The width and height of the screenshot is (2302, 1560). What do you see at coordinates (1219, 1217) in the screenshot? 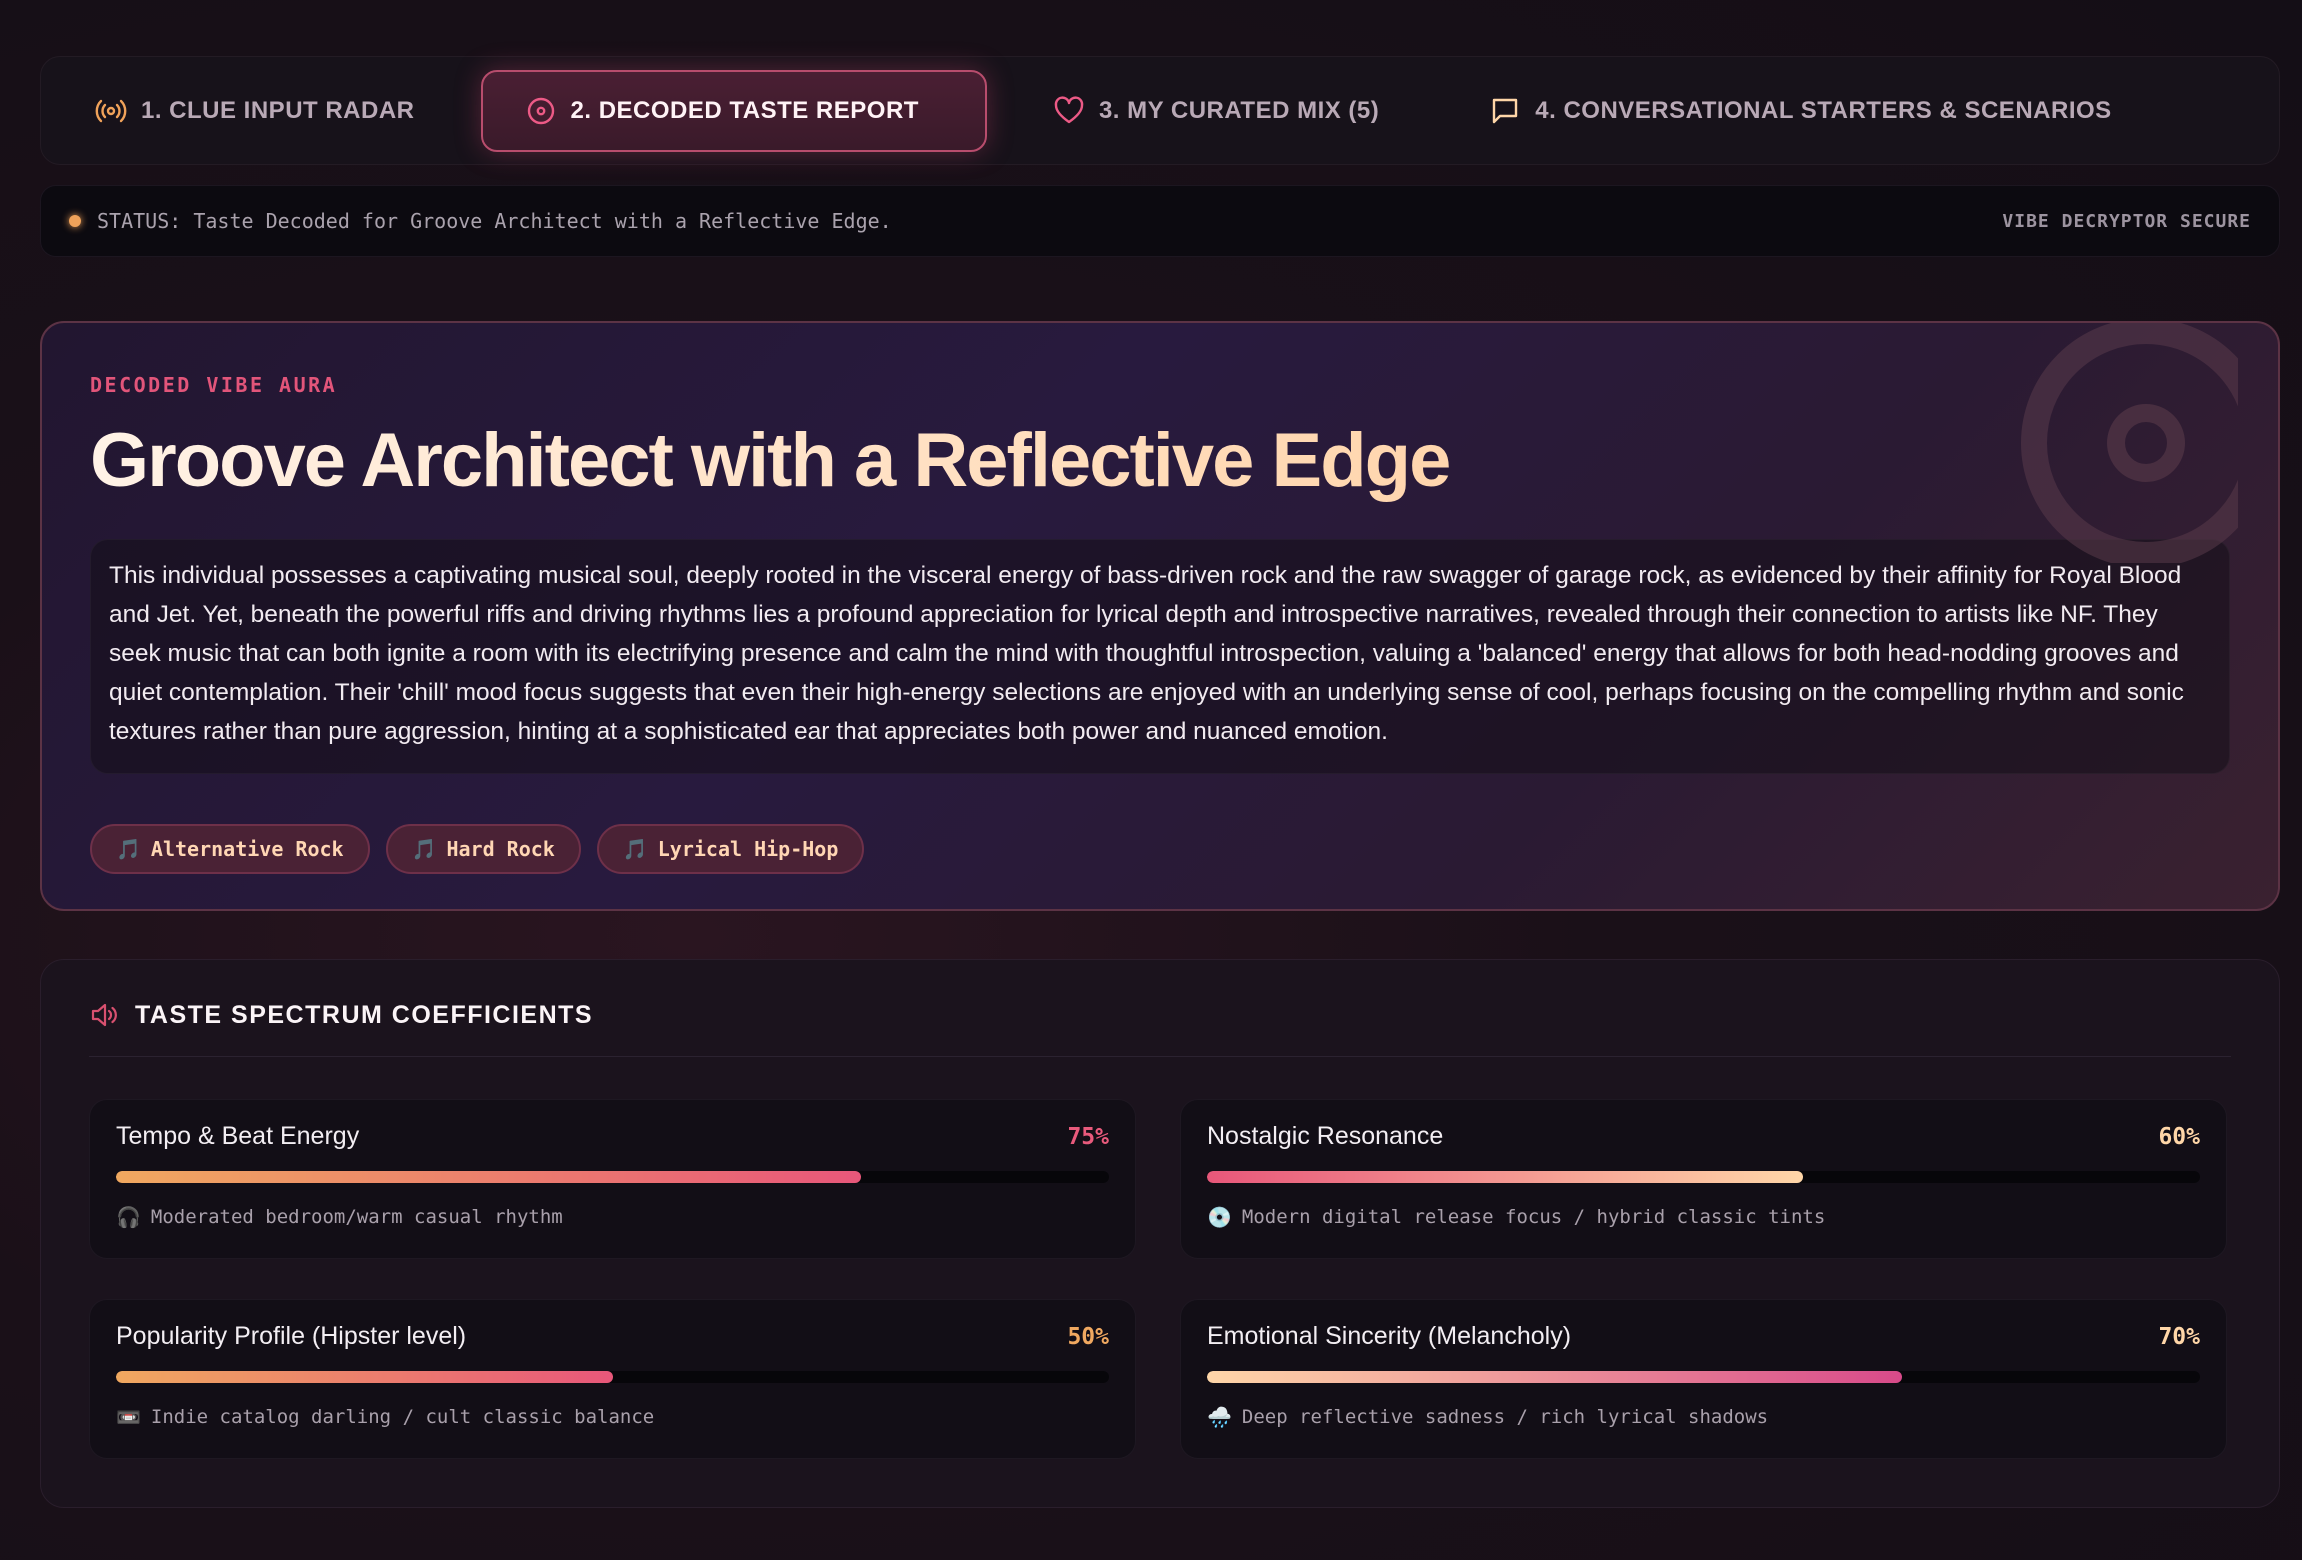
I see `cd-icon: 💿` at bounding box center [1219, 1217].